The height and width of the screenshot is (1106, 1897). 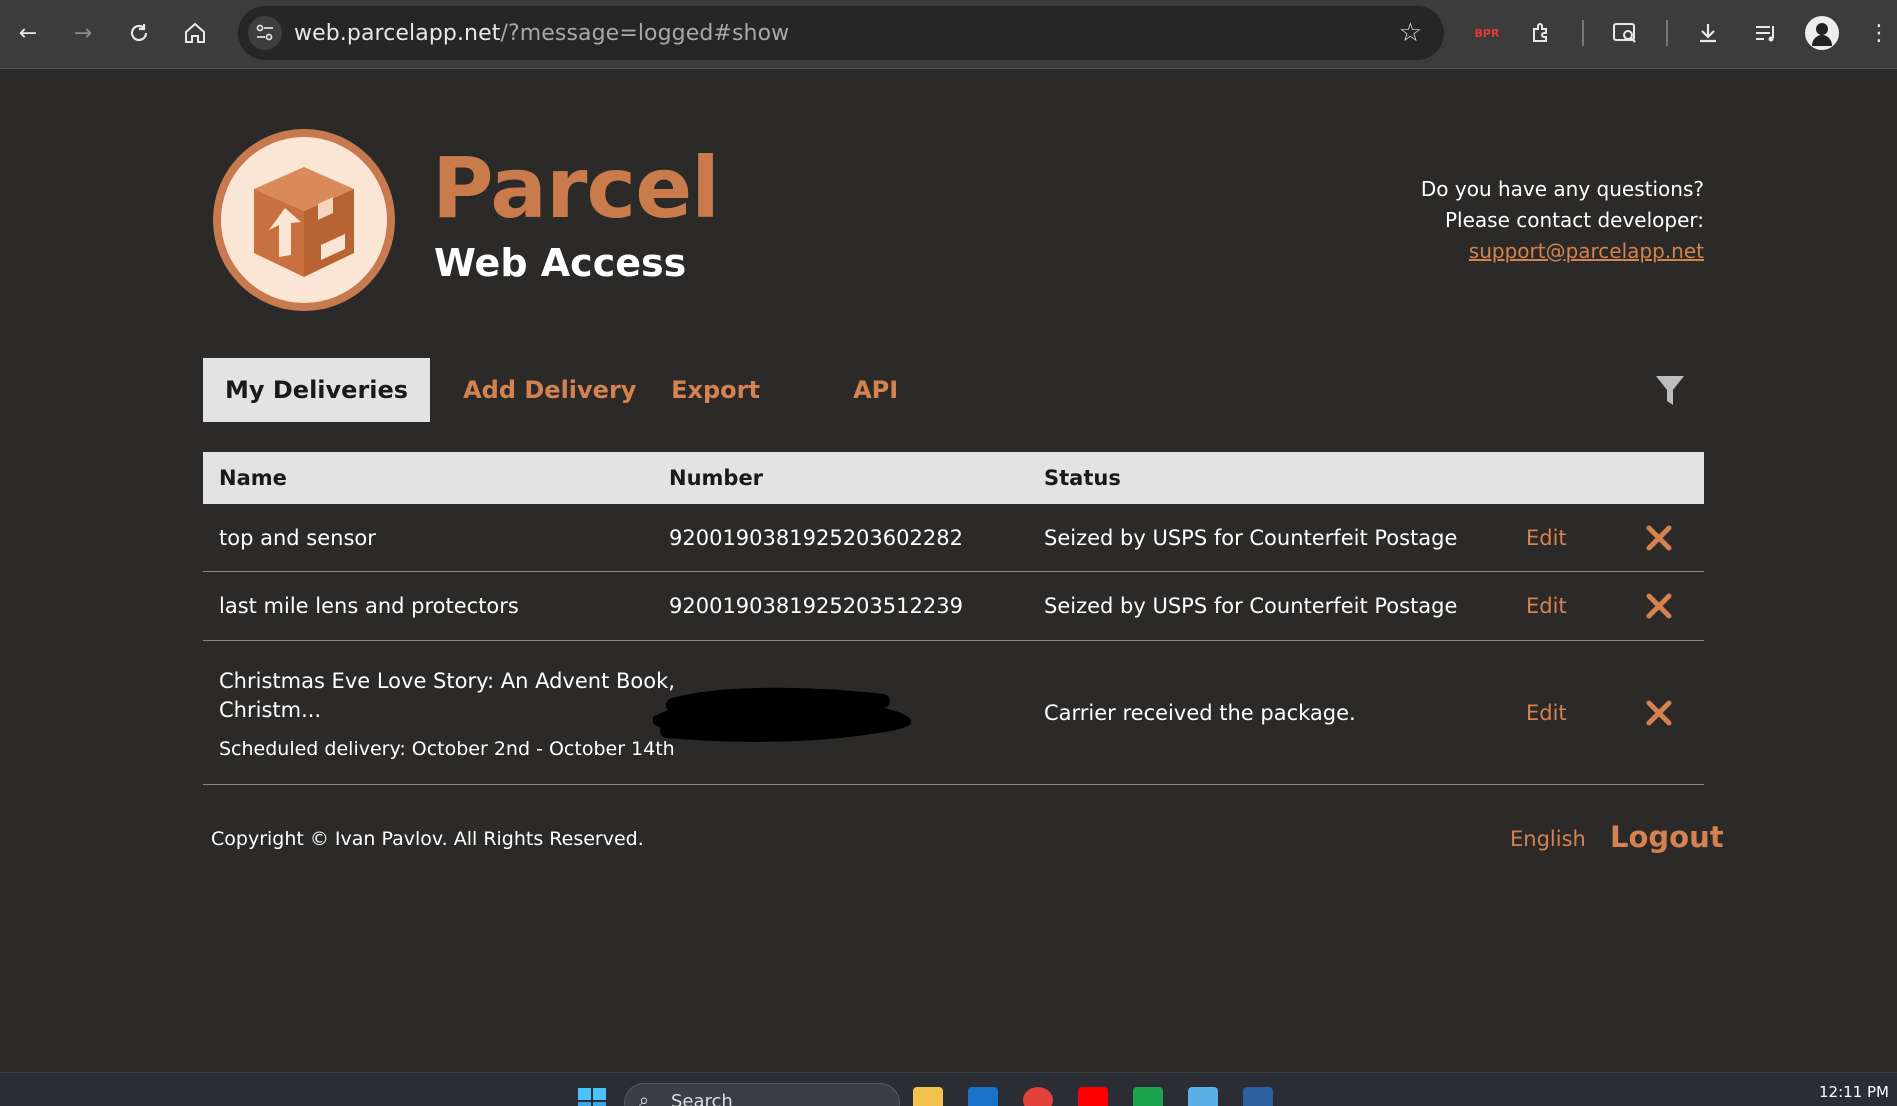 What do you see at coordinates (265, 33) in the screenshot?
I see `site-info-icon` at bounding box center [265, 33].